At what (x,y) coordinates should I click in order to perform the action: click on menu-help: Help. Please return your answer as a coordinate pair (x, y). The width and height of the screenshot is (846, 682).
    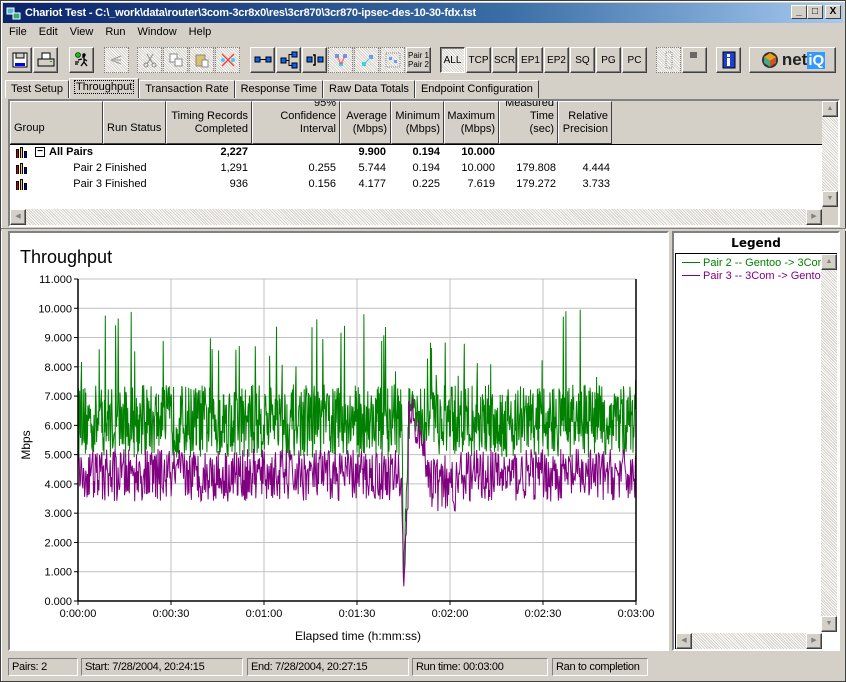
    Looking at the image, I should click on (200, 33).